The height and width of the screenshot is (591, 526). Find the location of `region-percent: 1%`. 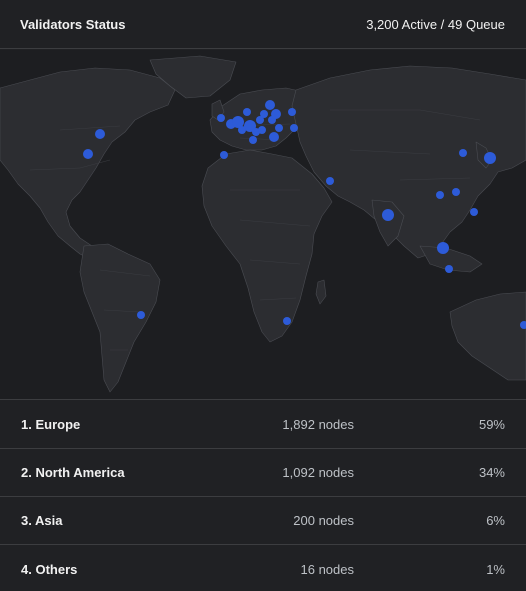

region-percent: 1% is located at coordinates (495, 569).